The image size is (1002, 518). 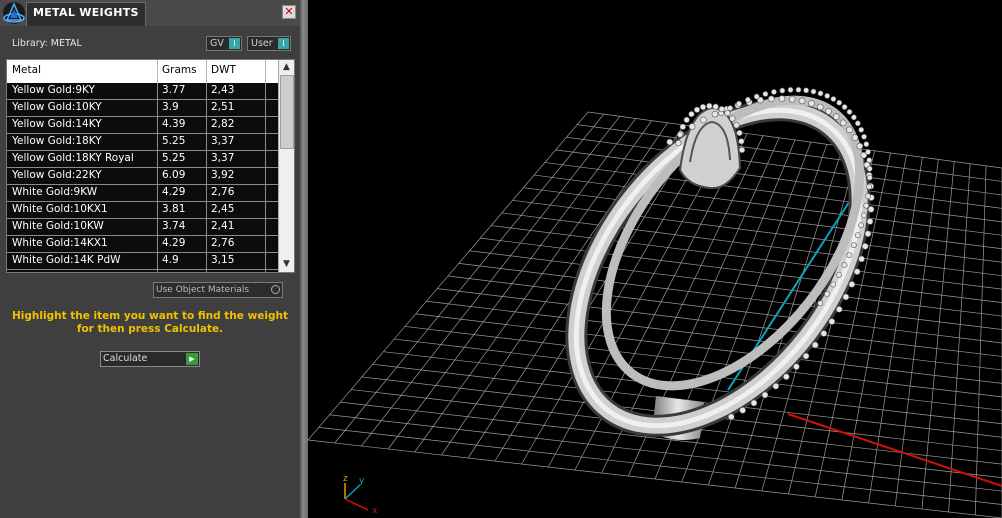 I want to click on dwt-cell: 2,45, so click(x=223, y=209).